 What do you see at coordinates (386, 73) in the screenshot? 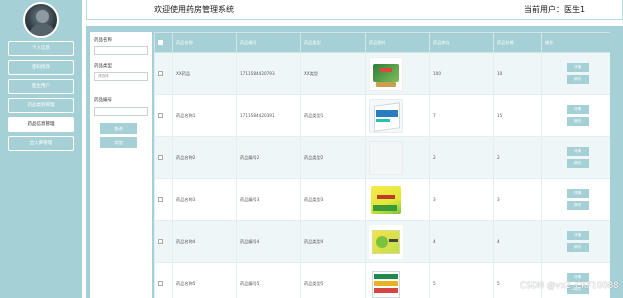
I see `herbal-tea-box-image` at bounding box center [386, 73].